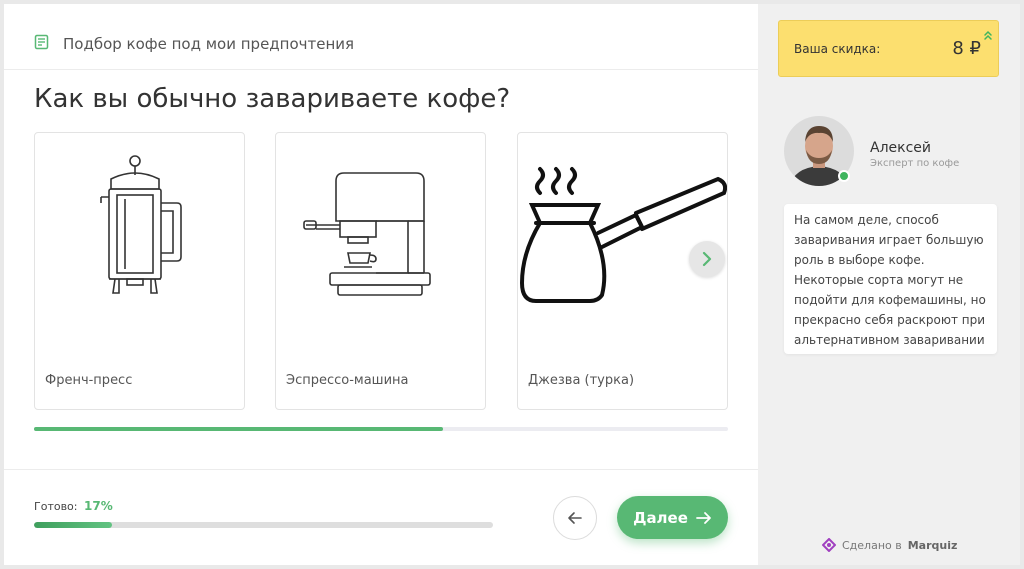 The width and height of the screenshot is (1024, 569). What do you see at coordinates (381, 37) in the screenshot?
I see `quiz-header: Подбор кофе под мои предпочтения` at bounding box center [381, 37].